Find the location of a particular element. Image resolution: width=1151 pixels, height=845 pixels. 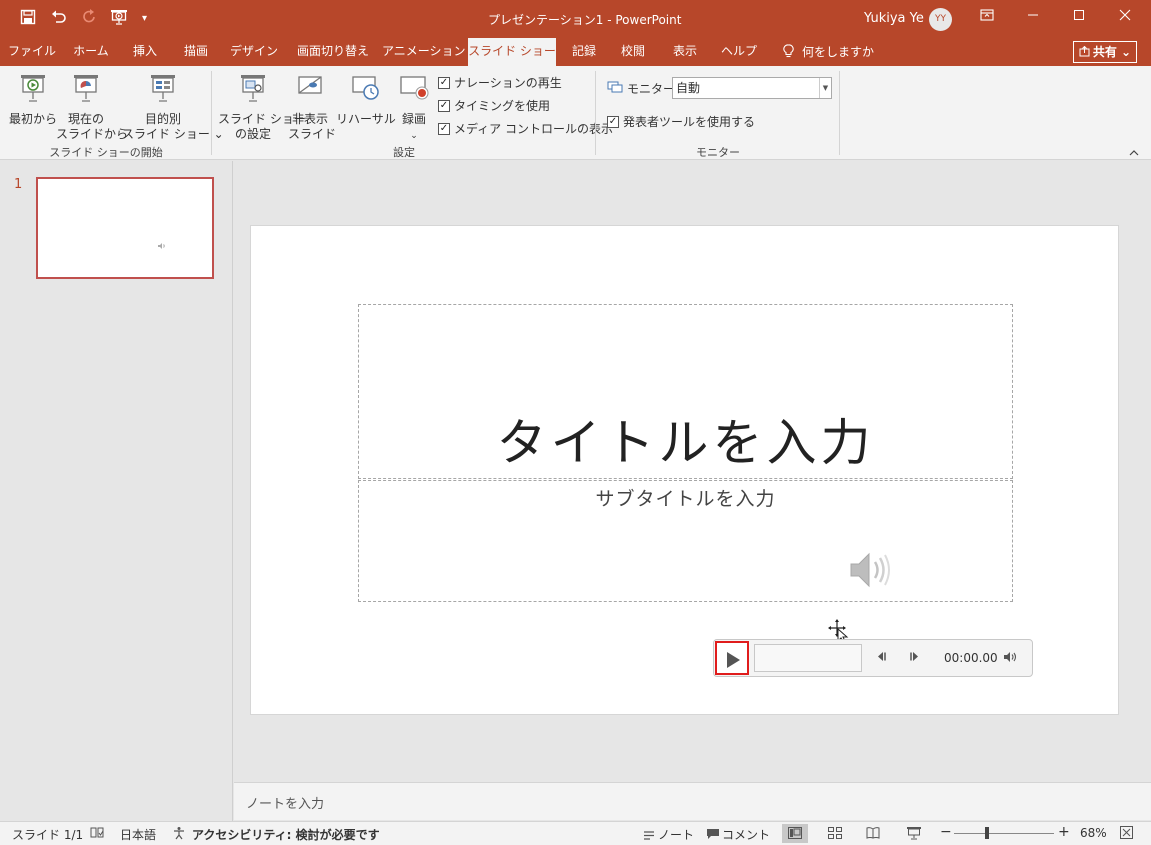

show-media-controls-checkbox: ✓ メディア コントロールの表示 is located at coordinates (525, 128).